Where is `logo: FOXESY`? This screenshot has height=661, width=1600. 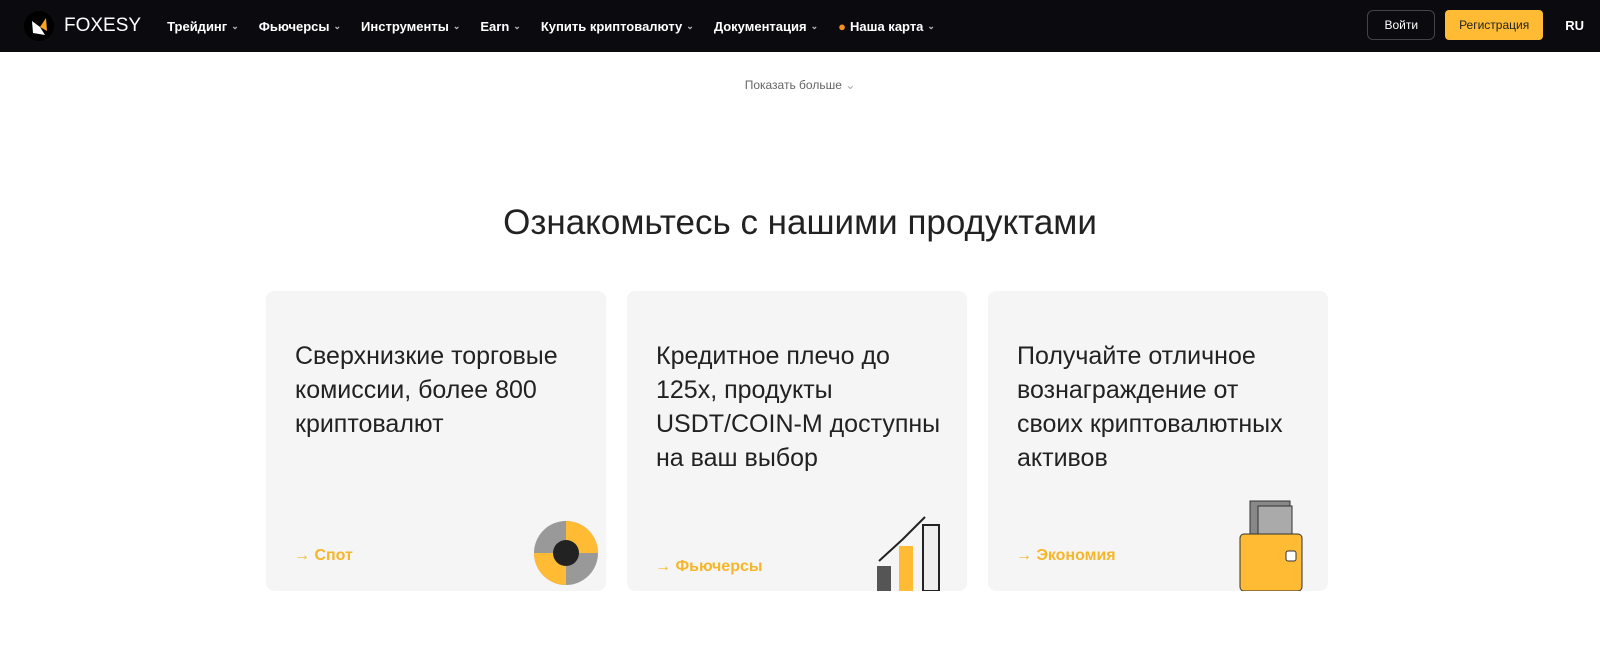
logo: FOXESY is located at coordinates (82, 26).